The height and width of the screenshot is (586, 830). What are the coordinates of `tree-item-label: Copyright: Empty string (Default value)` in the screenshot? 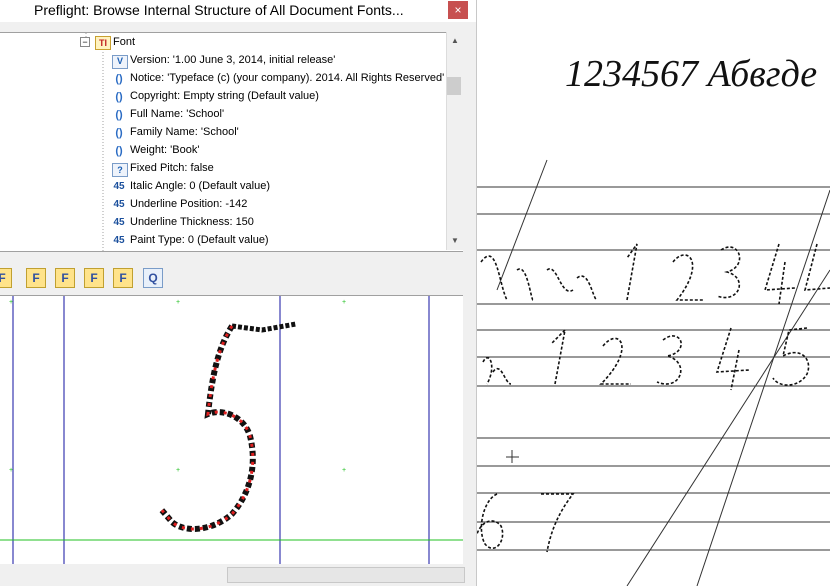 It's located at (224, 96).